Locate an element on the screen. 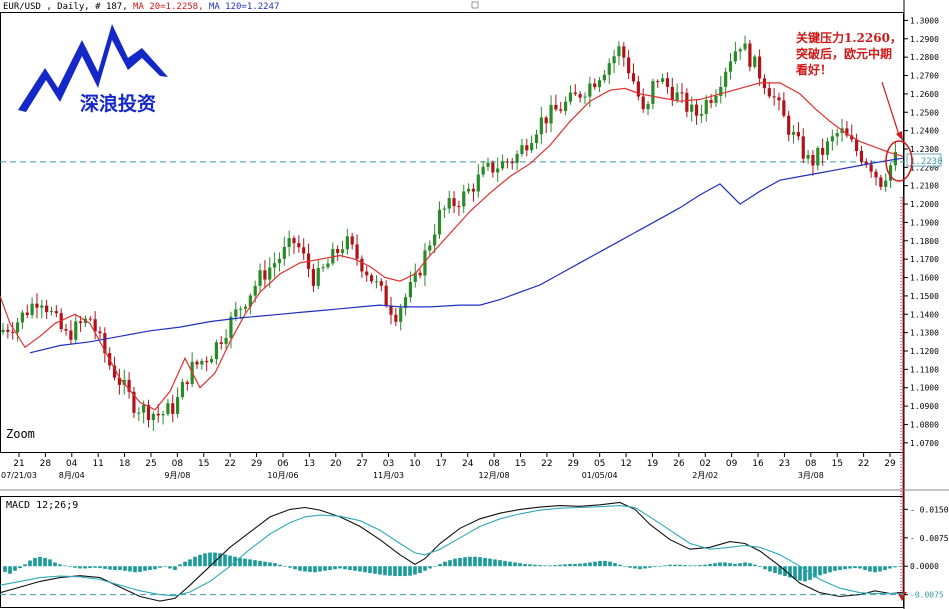  price-tick-label: 1.1100 is located at coordinates (924, 369).